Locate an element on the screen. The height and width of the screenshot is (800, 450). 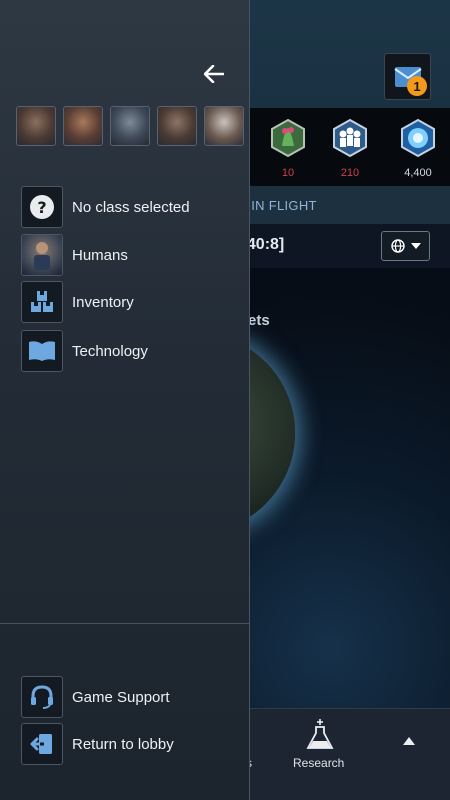
nav-research-label: Research is located at coordinates (319, 763).